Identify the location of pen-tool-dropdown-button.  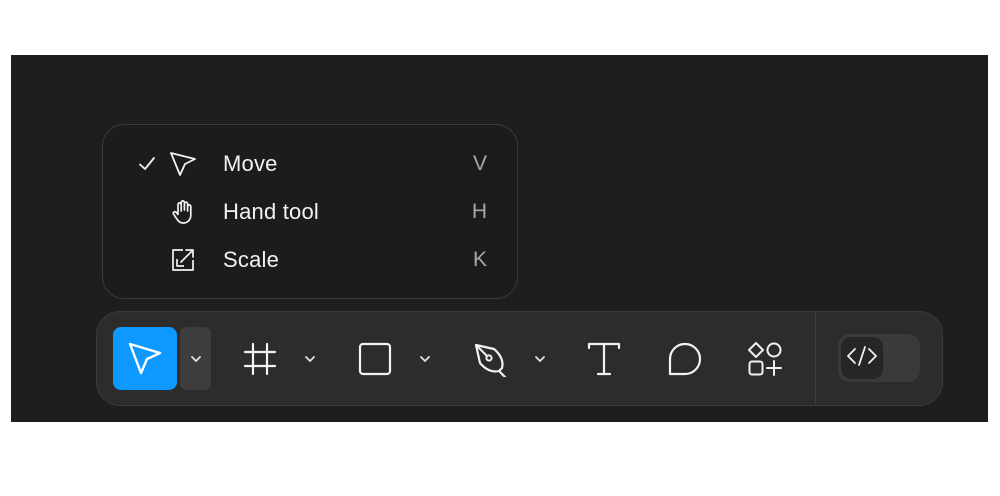
(540, 359).